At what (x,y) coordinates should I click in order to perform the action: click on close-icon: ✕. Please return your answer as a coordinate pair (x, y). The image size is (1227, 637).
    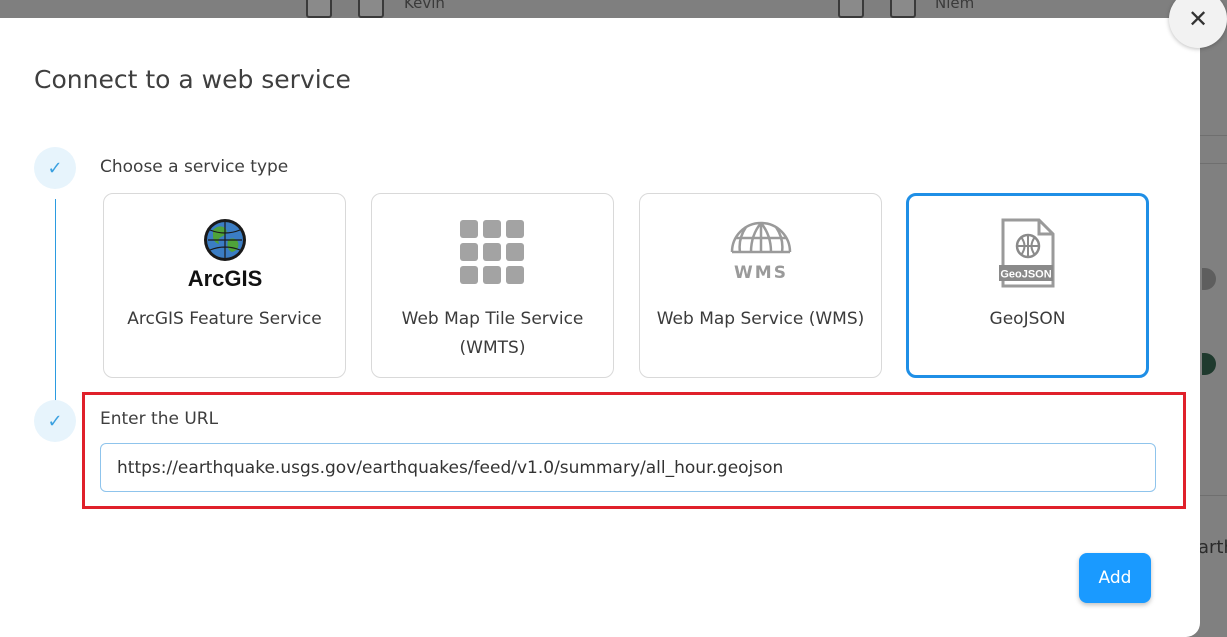
    Looking at the image, I should click on (1198, 19).